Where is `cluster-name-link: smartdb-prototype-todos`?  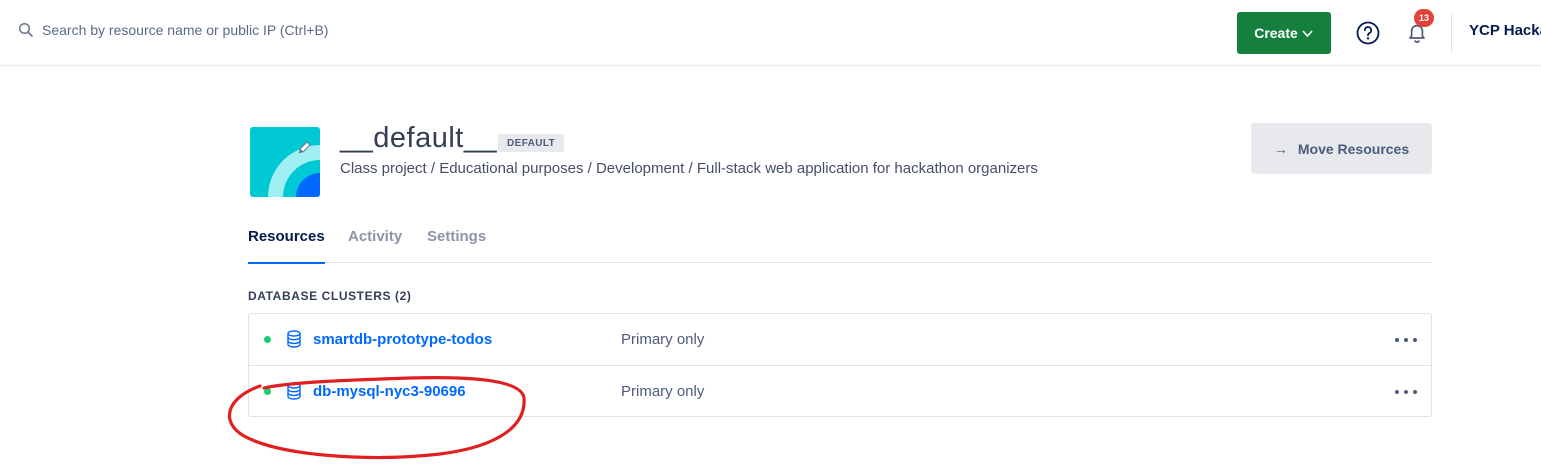
cluster-name-link: smartdb-prototype-todos is located at coordinates (402, 339).